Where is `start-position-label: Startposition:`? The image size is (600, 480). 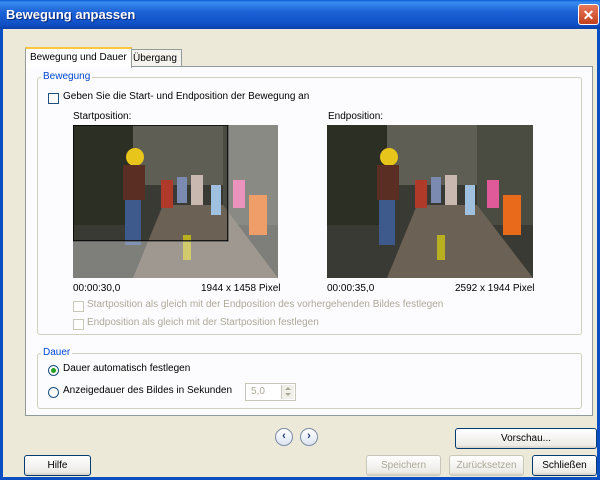
start-position-label: Startposition: is located at coordinates (102, 116).